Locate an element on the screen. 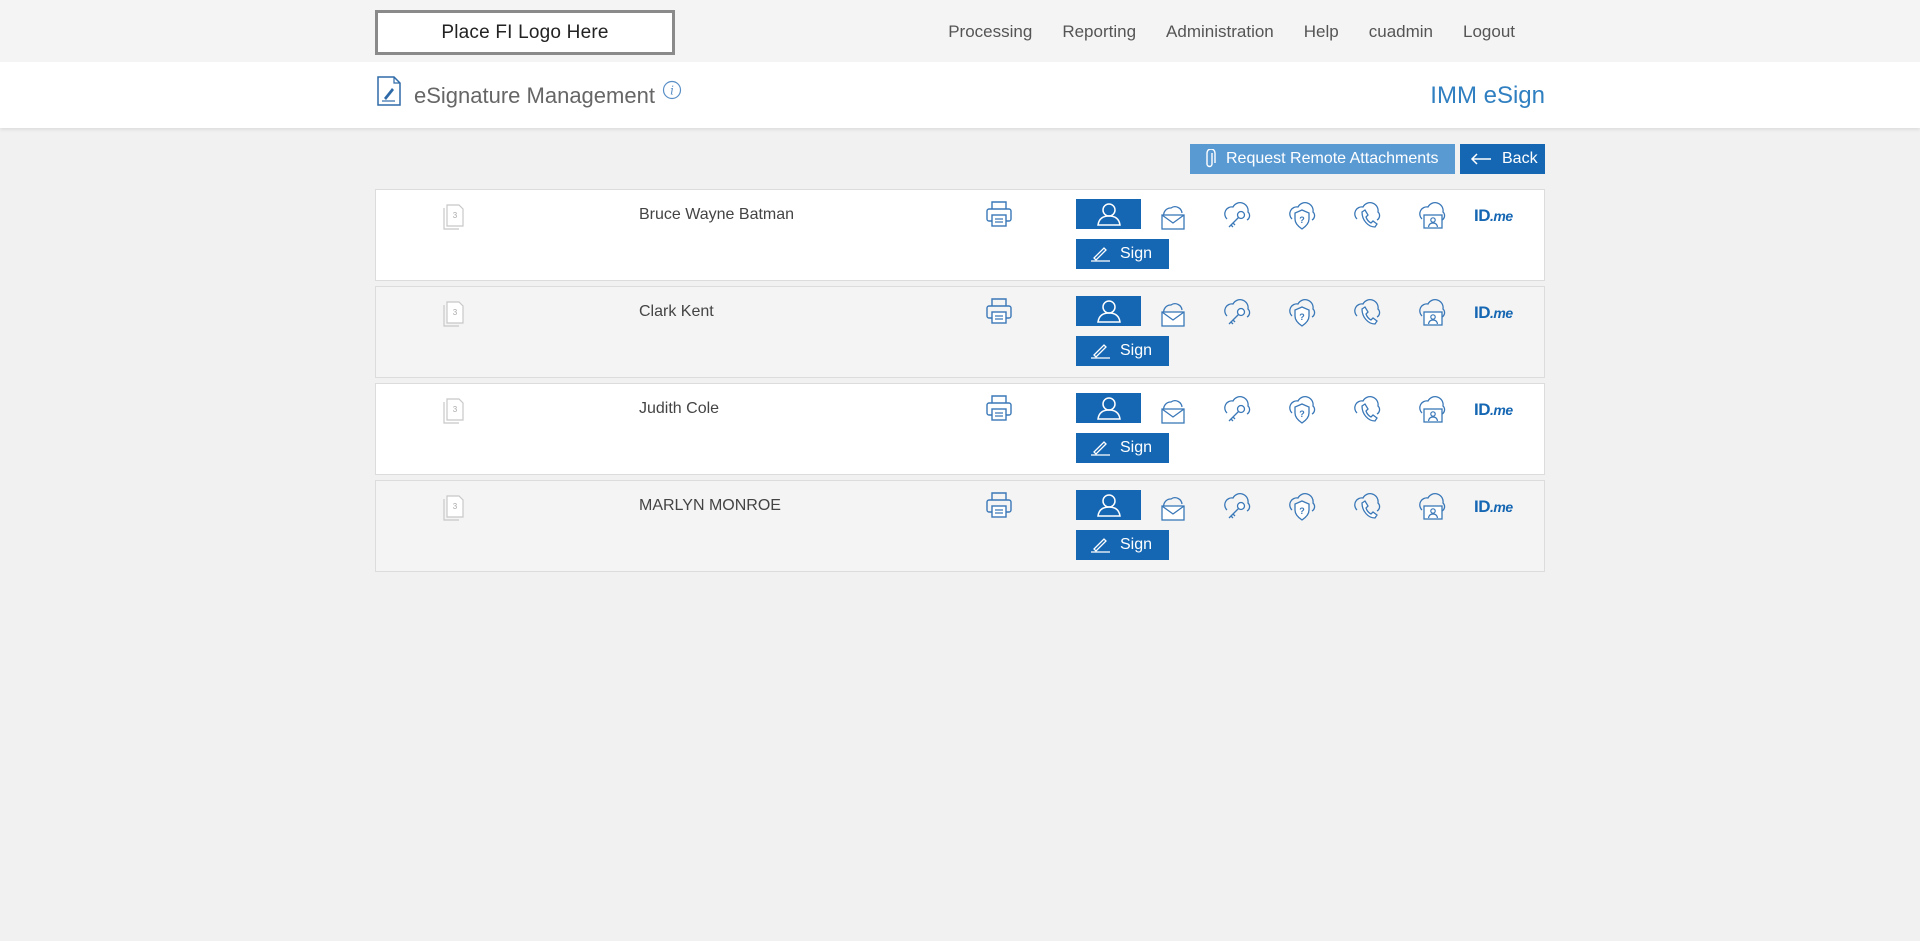 The width and height of the screenshot is (1920, 941). request-remote-attachments-button: Request Remote Attachments is located at coordinates (1322, 159).